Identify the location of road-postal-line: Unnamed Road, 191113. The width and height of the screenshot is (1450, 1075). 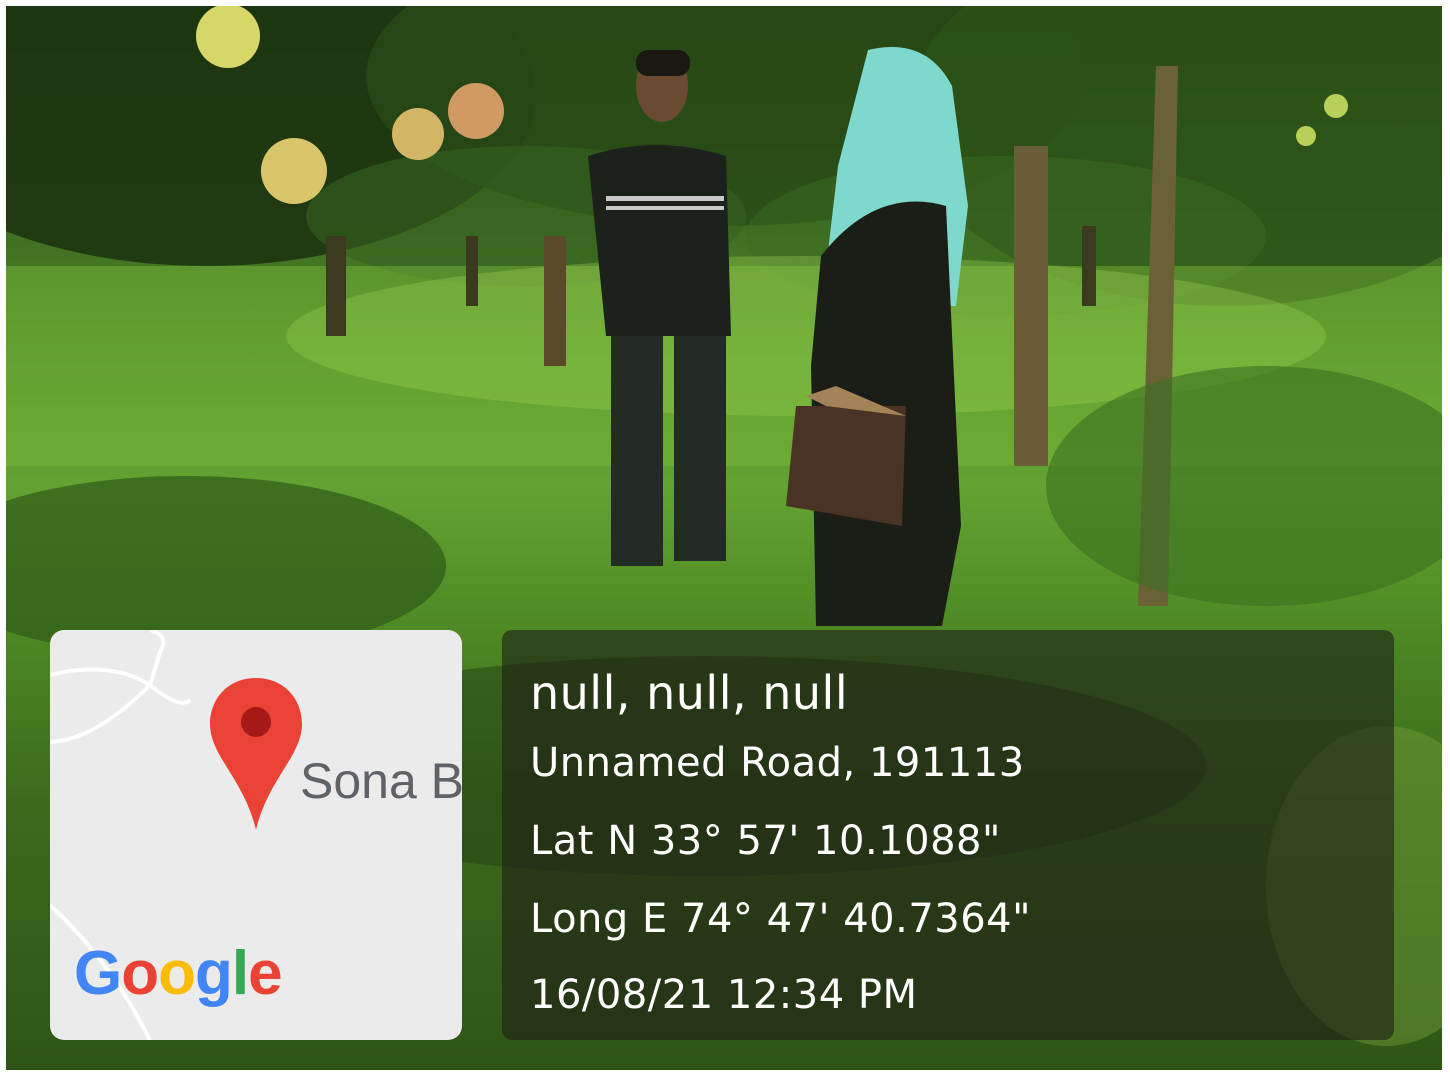
(777, 763).